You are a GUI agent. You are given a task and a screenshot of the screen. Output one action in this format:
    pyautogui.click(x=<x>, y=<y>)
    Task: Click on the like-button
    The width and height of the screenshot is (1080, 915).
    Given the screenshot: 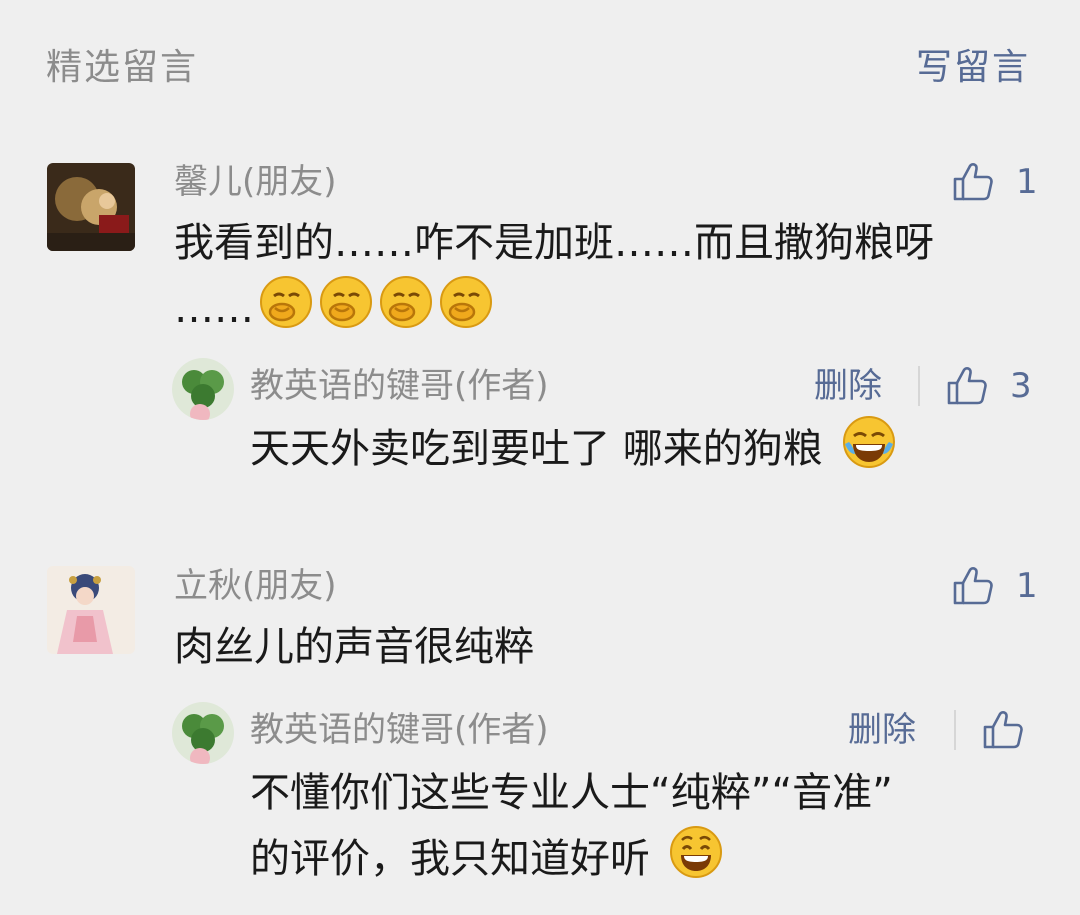 What is the action you would take?
    pyautogui.click(x=1003, y=730)
    